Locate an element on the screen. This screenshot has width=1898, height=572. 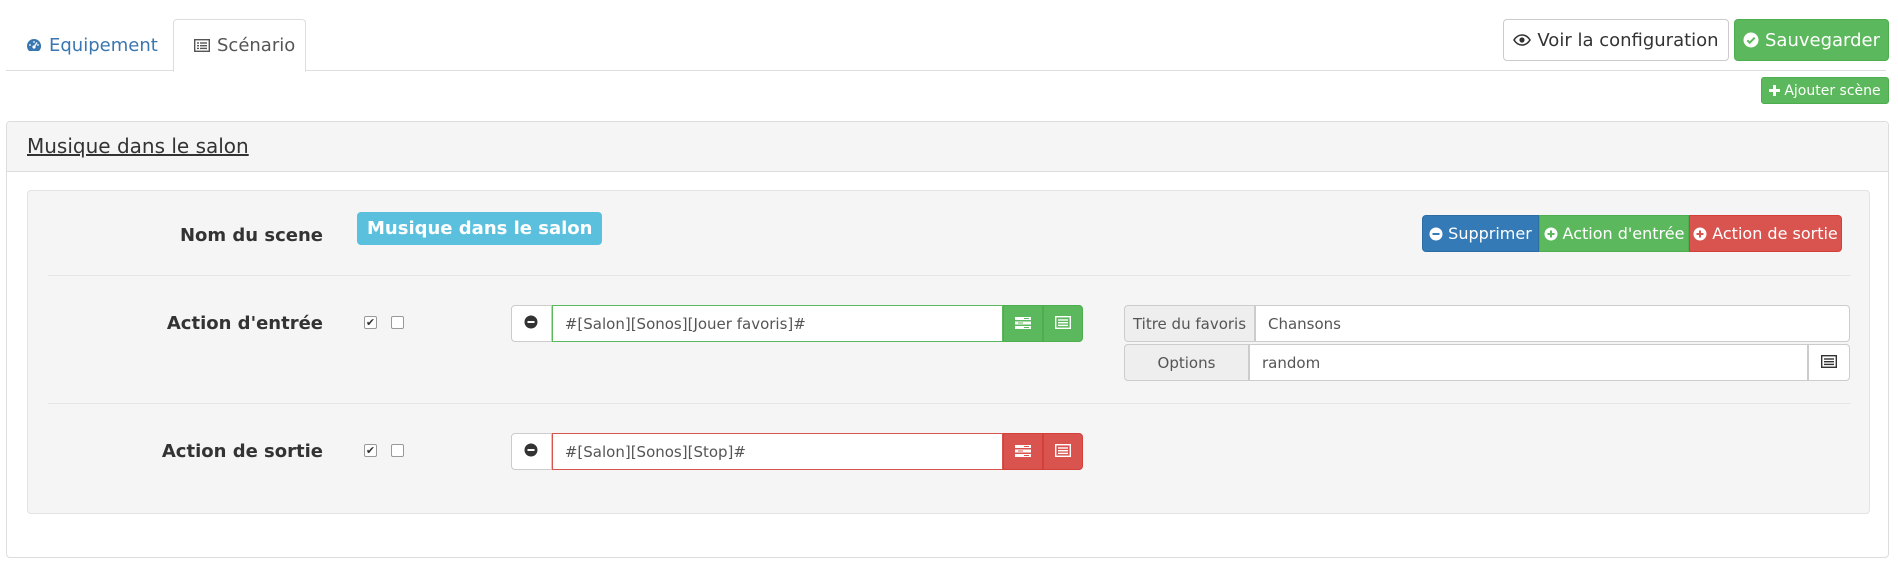
entry-select-command-button is located at coordinates (1023, 323).